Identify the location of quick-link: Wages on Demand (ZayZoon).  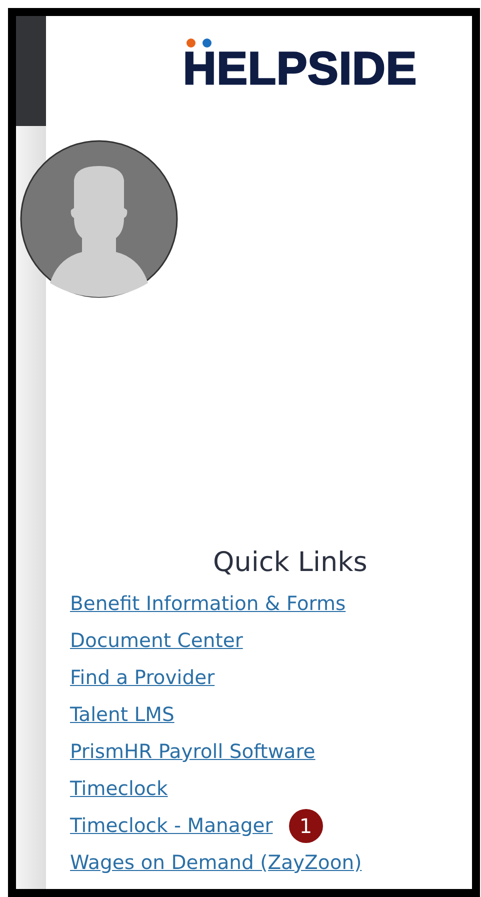
(216, 862).